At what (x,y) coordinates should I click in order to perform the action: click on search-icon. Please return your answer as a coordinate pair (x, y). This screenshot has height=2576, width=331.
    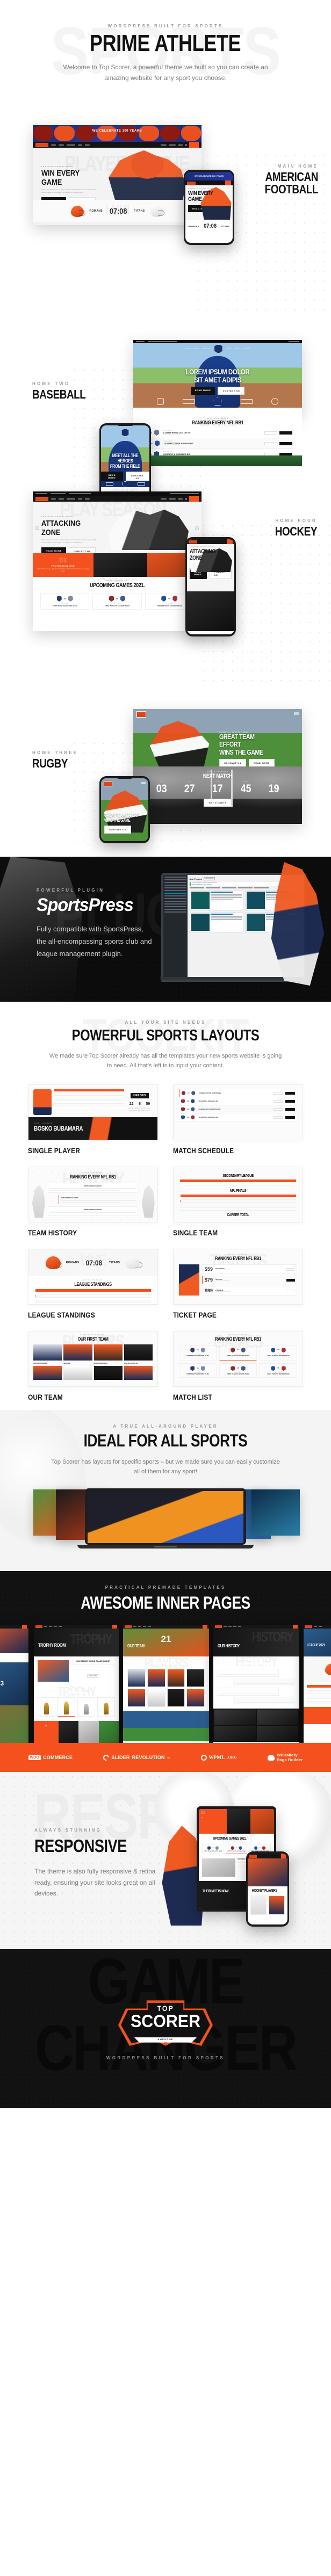
    Looking at the image, I should click on (186, 498).